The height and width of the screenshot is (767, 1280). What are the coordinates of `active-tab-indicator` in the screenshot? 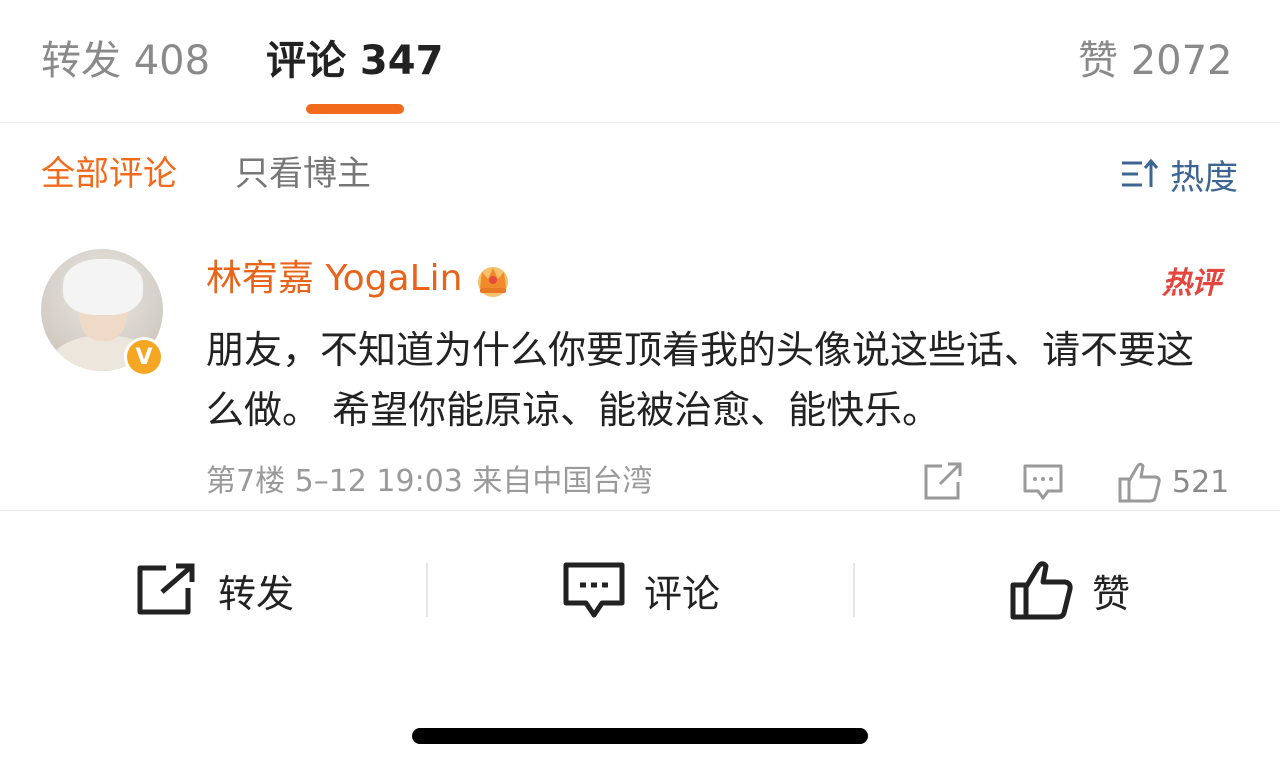 It's located at (355, 109).